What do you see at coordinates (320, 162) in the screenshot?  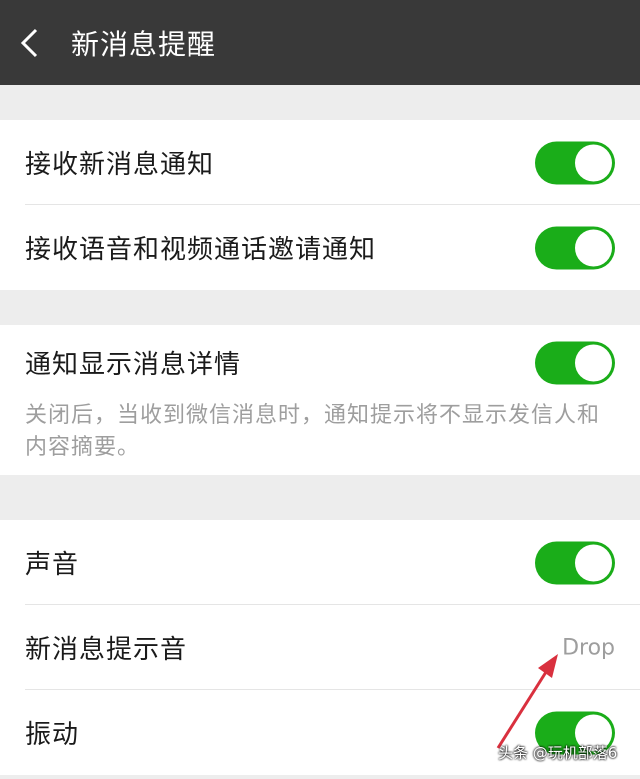 I see `setting-row-receive-notifications: 接收新消息通知` at bounding box center [320, 162].